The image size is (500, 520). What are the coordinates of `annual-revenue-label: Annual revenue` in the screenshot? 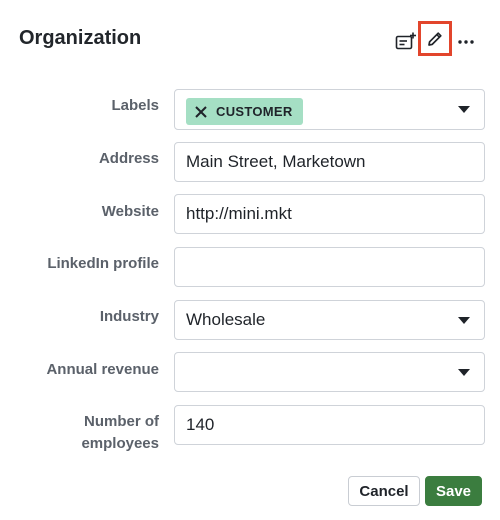 It's located at (102, 369).